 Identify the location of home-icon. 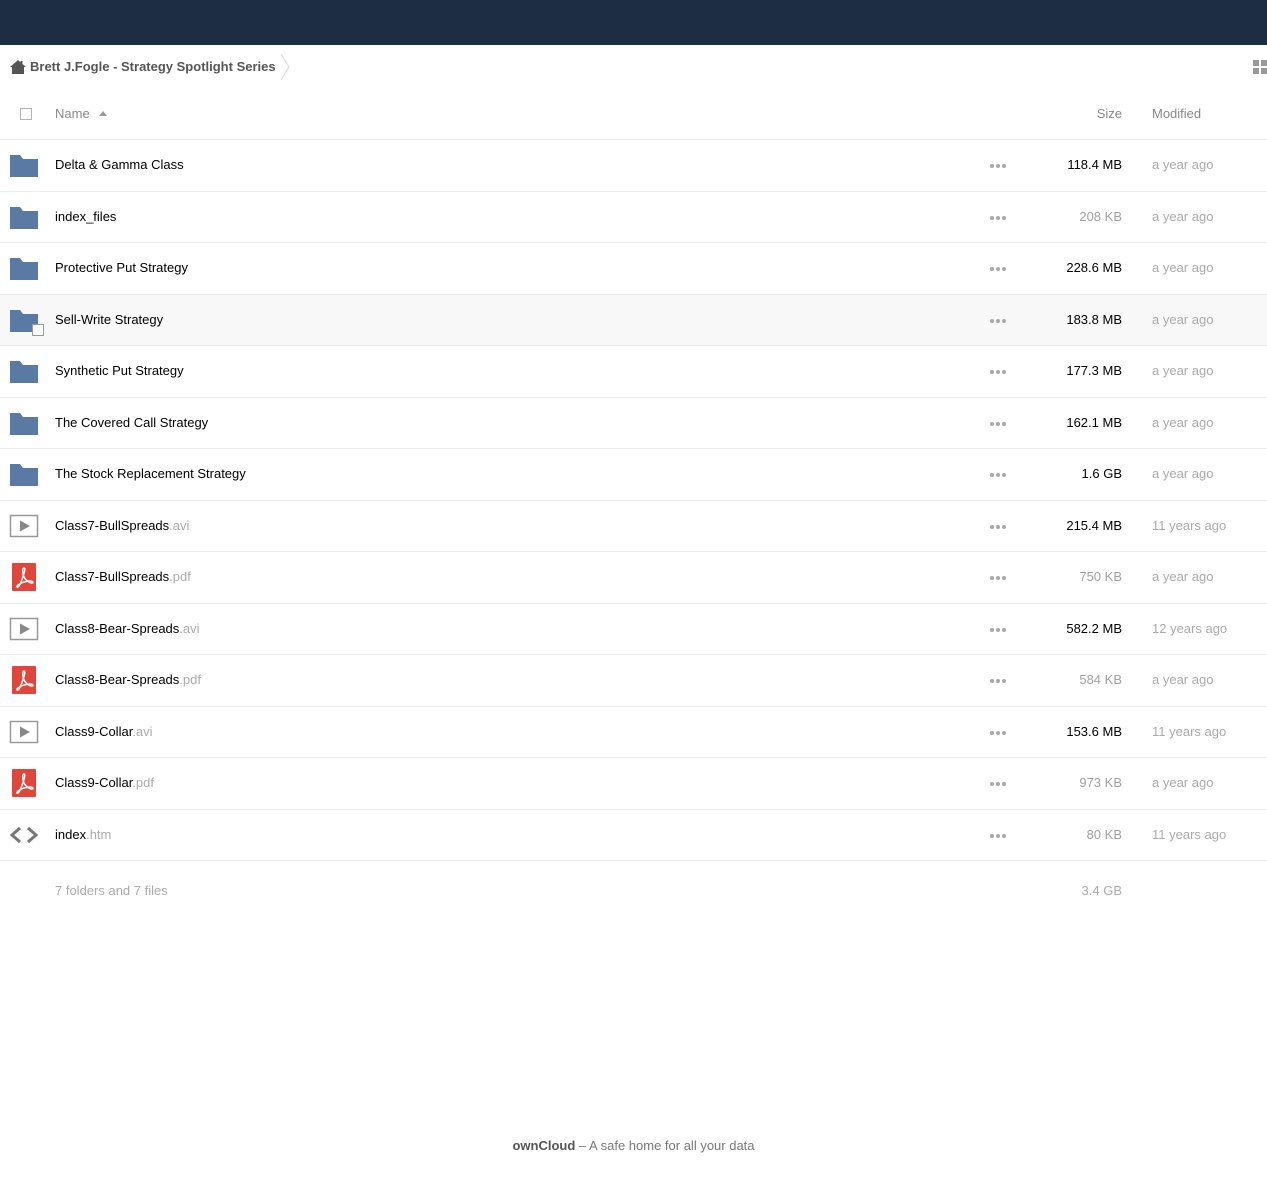
(18, 67).